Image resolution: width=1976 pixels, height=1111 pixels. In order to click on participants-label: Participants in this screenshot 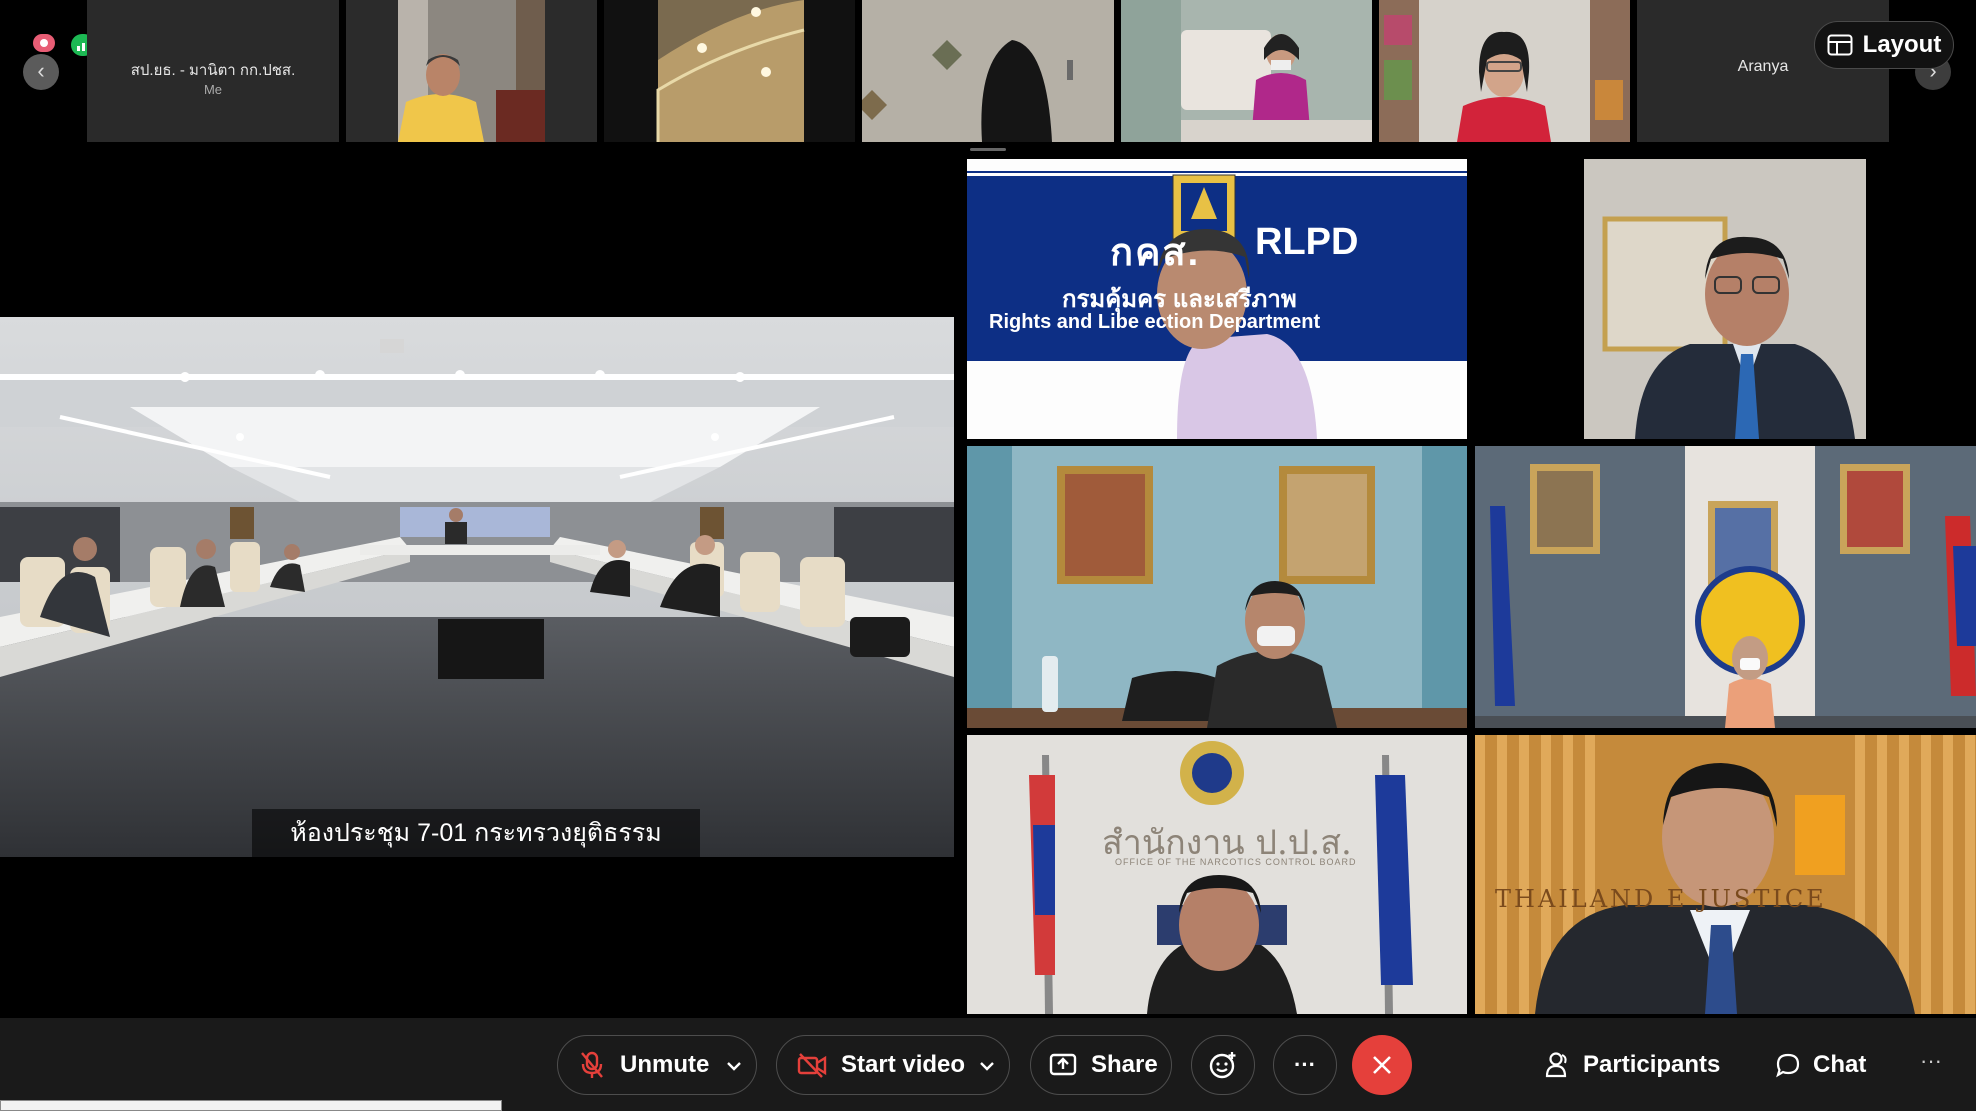, I will do `click(1652, 1064)`.